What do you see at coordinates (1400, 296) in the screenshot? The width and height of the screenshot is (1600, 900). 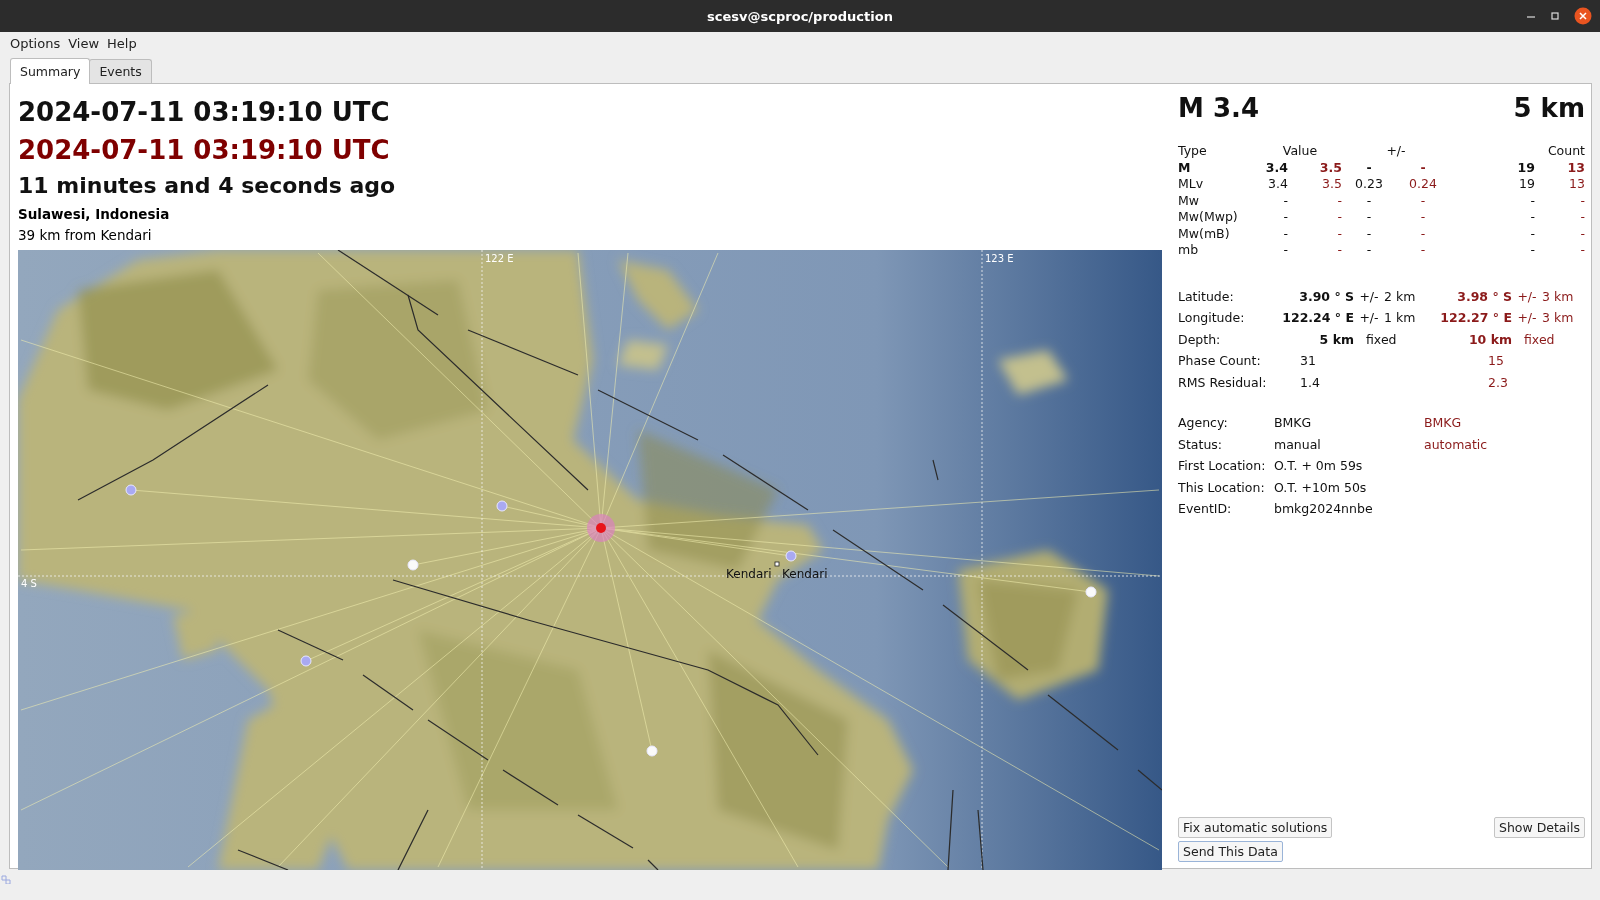 I see `field-value: 2 km` at bounding box center [1400, 296].